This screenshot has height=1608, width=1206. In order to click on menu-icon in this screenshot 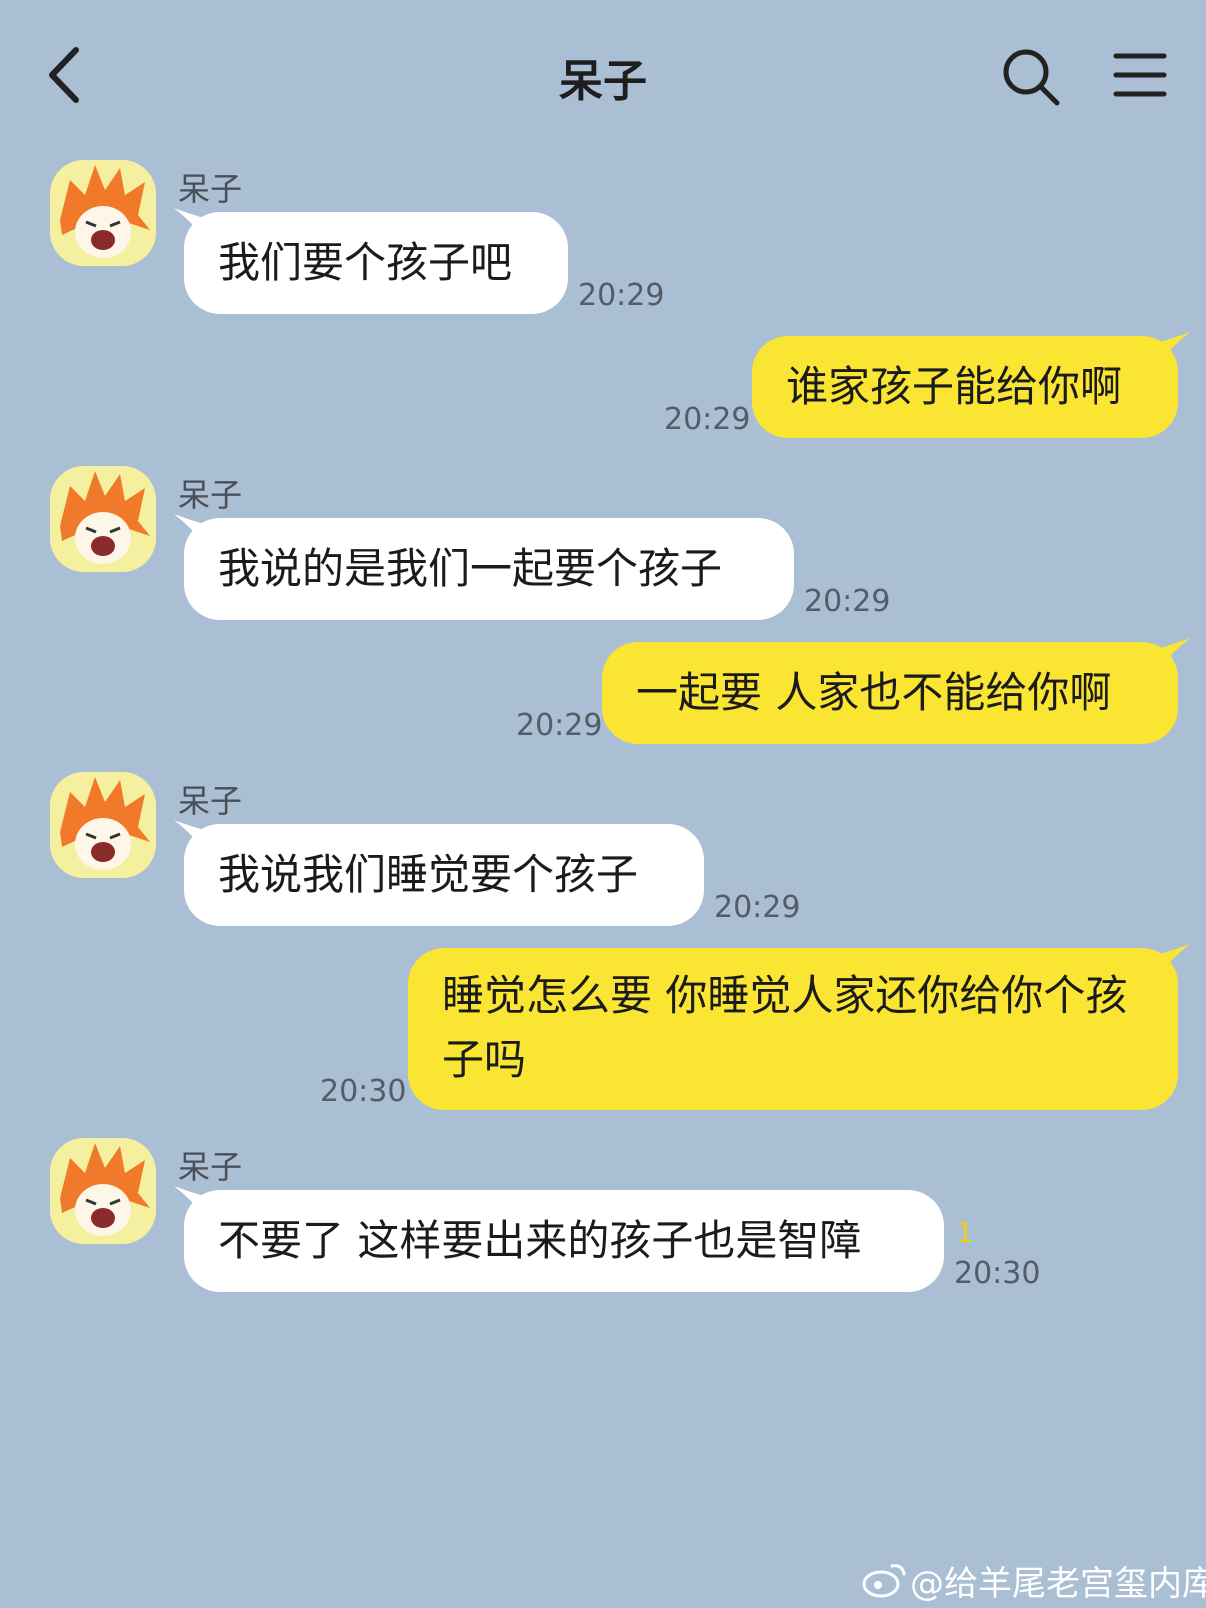, I will do `click(1140, 75)`.